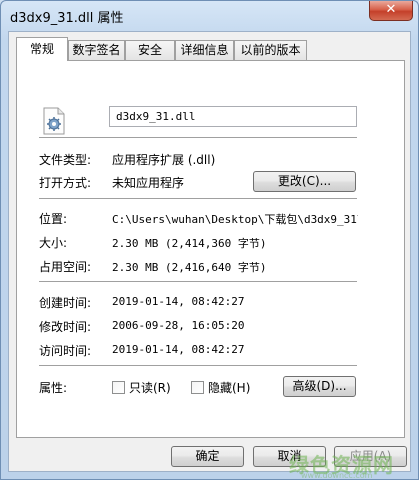  I want to click on readonly-checkbox-row: 只读(R), so click(141, 387).